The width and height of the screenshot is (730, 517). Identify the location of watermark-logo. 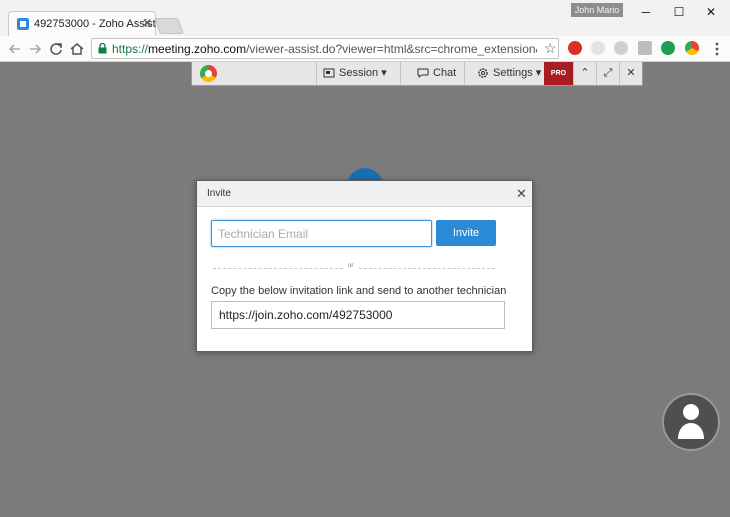
(691, 422).